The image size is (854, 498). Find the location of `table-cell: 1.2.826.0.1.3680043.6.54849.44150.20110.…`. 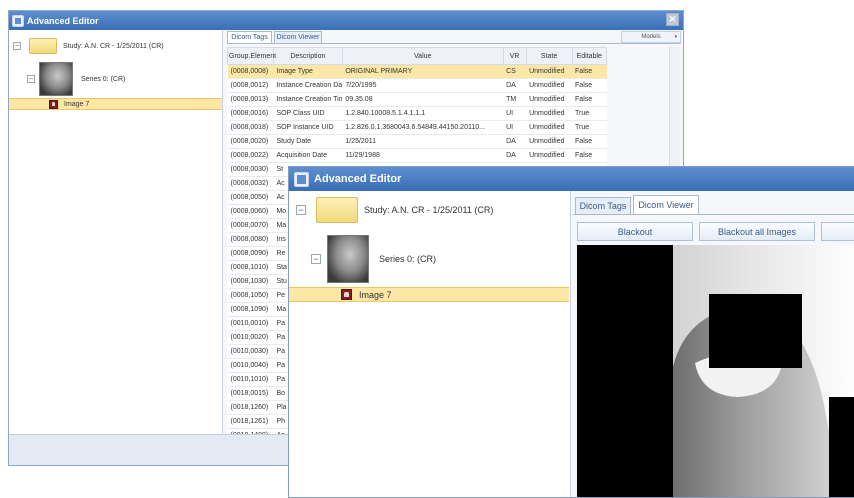

table-cell: 1.2.826.0.1.3680043.6.54849.44150.20110.… is located at coordinates (423, 127).